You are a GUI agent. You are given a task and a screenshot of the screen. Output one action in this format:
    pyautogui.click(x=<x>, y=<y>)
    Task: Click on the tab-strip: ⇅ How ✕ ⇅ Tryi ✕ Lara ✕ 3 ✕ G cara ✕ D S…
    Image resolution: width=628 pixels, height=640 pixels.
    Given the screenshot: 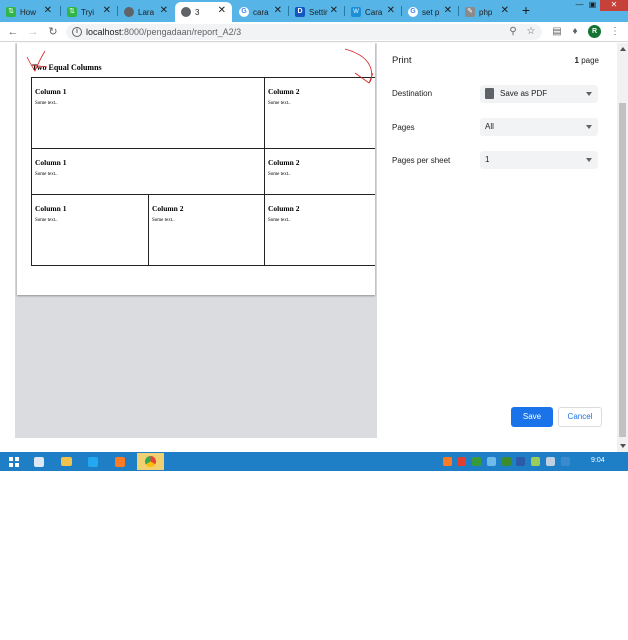 What is the action you would take?
    pyautogui.click(x=314, y=11)
    